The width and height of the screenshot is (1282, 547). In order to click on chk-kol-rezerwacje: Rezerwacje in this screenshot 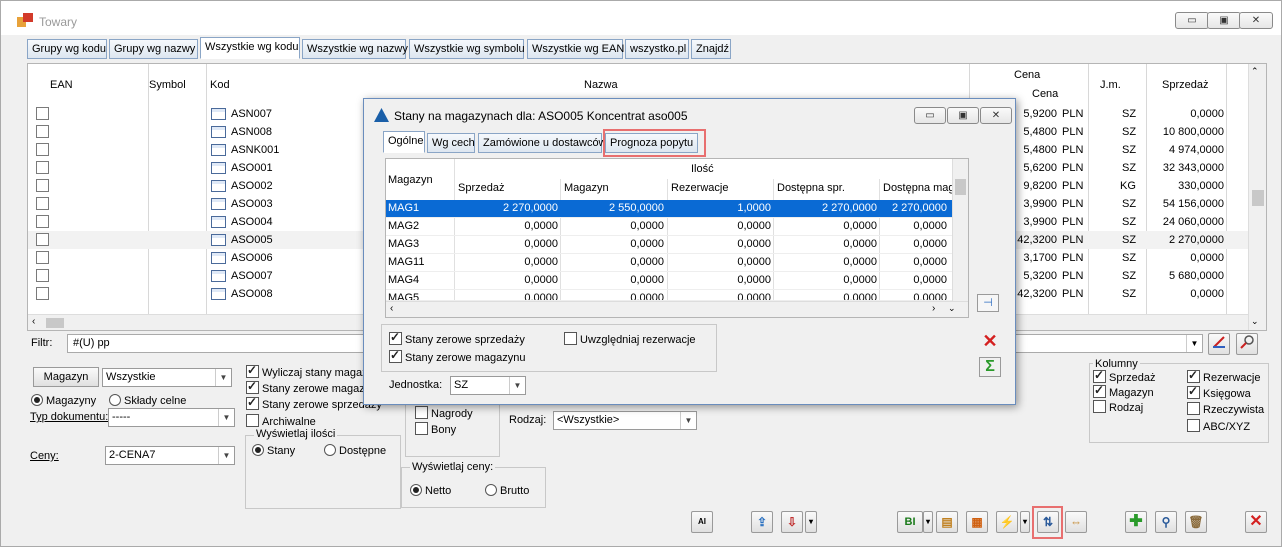, I will do `click(1223, 376)`.